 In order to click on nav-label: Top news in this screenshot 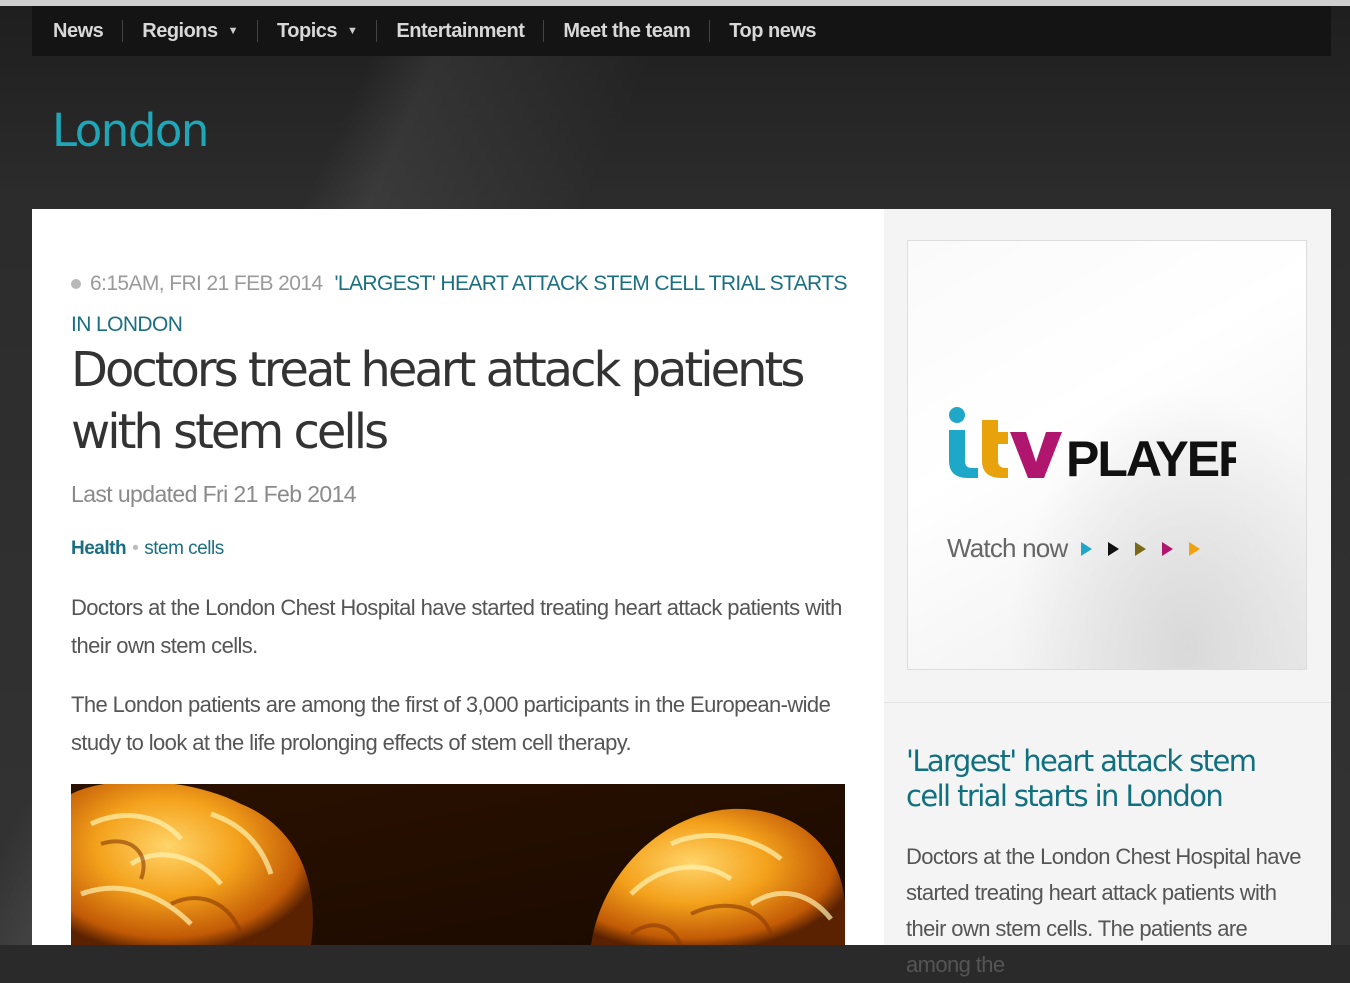, I will do `click(772, 30)`.